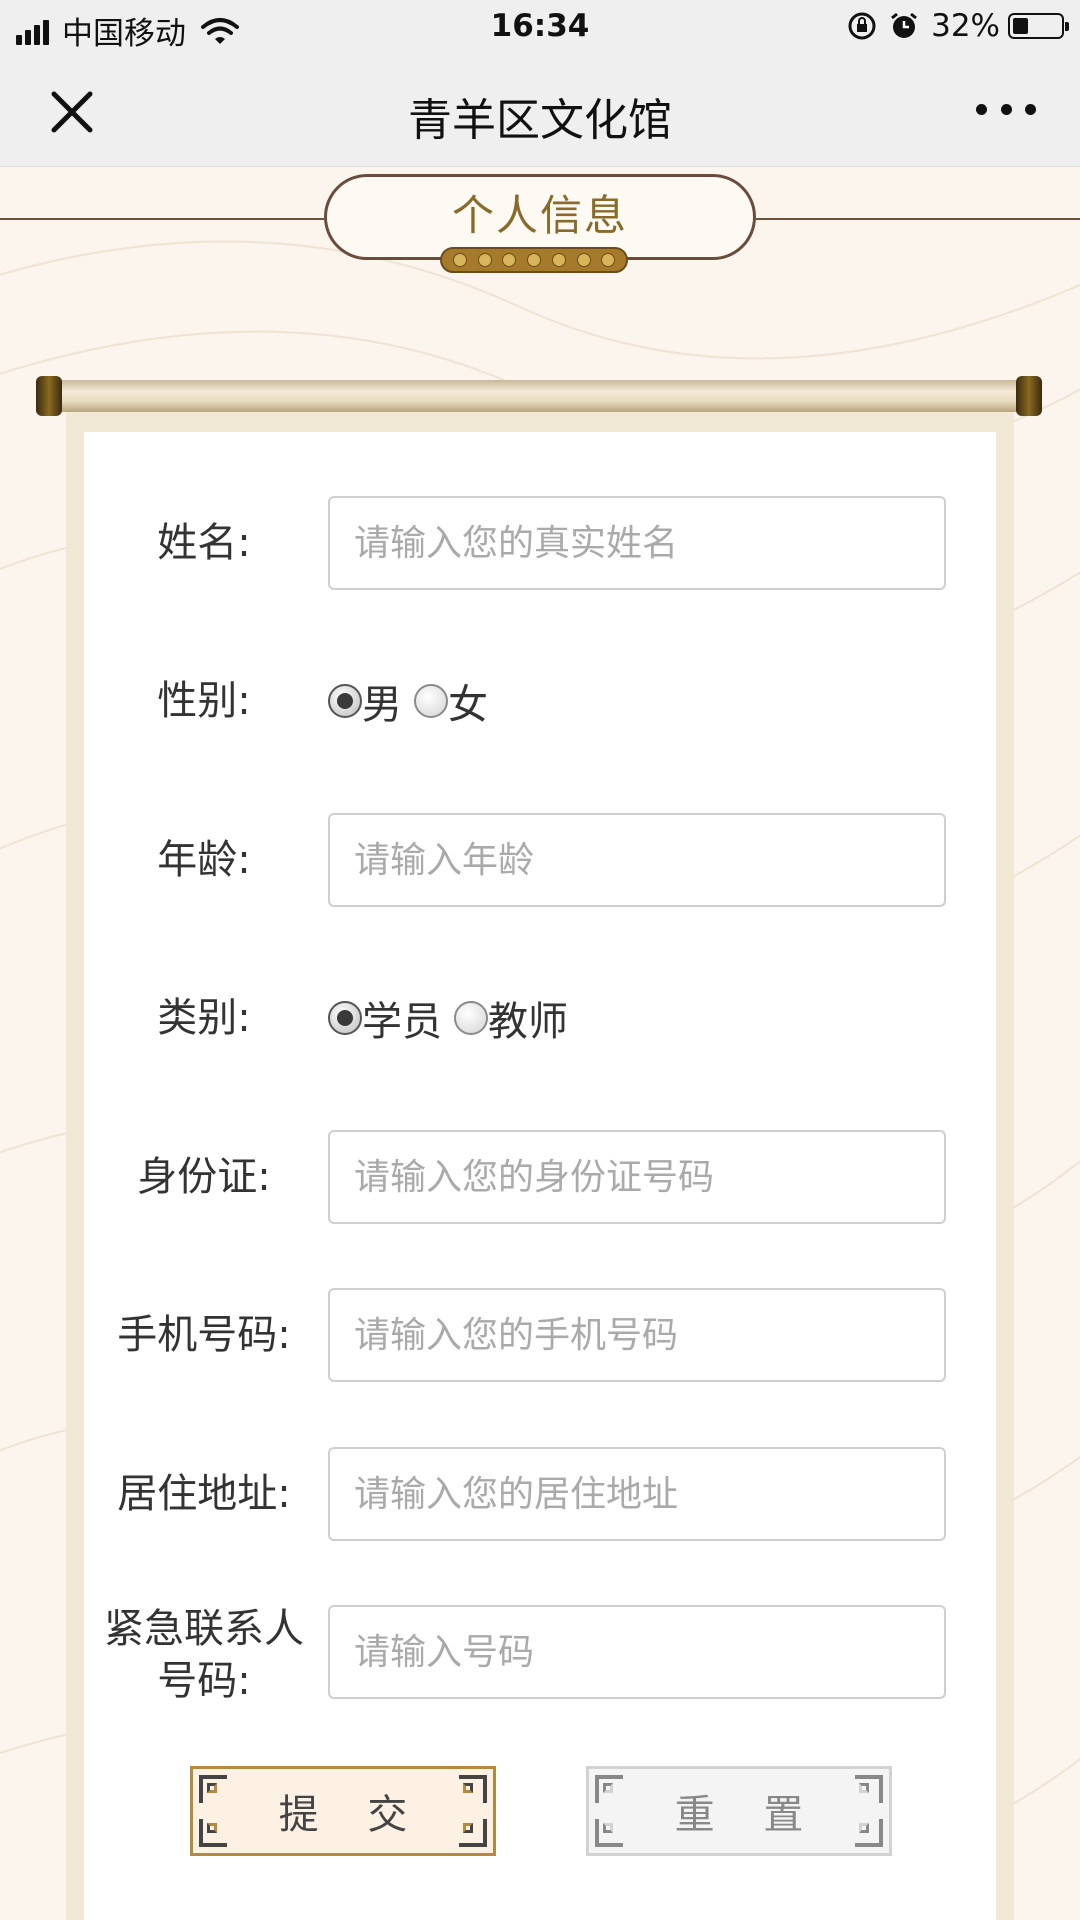  Describe the element at coordinates (637, 1335) in the screenshot. I see `phone-input` at that location.